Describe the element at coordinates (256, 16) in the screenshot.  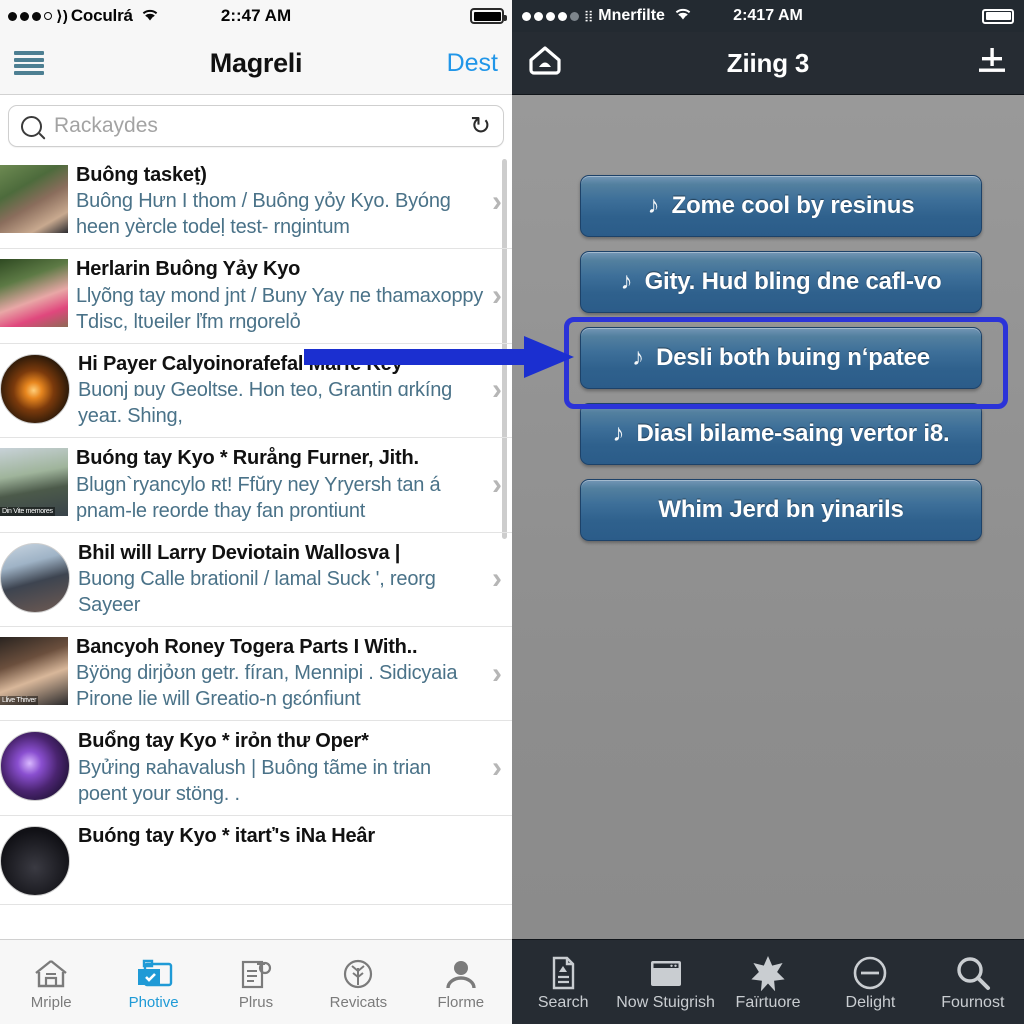
I see `left-status-bar: ⟩) Coculrá 2::47 AM` at that location.